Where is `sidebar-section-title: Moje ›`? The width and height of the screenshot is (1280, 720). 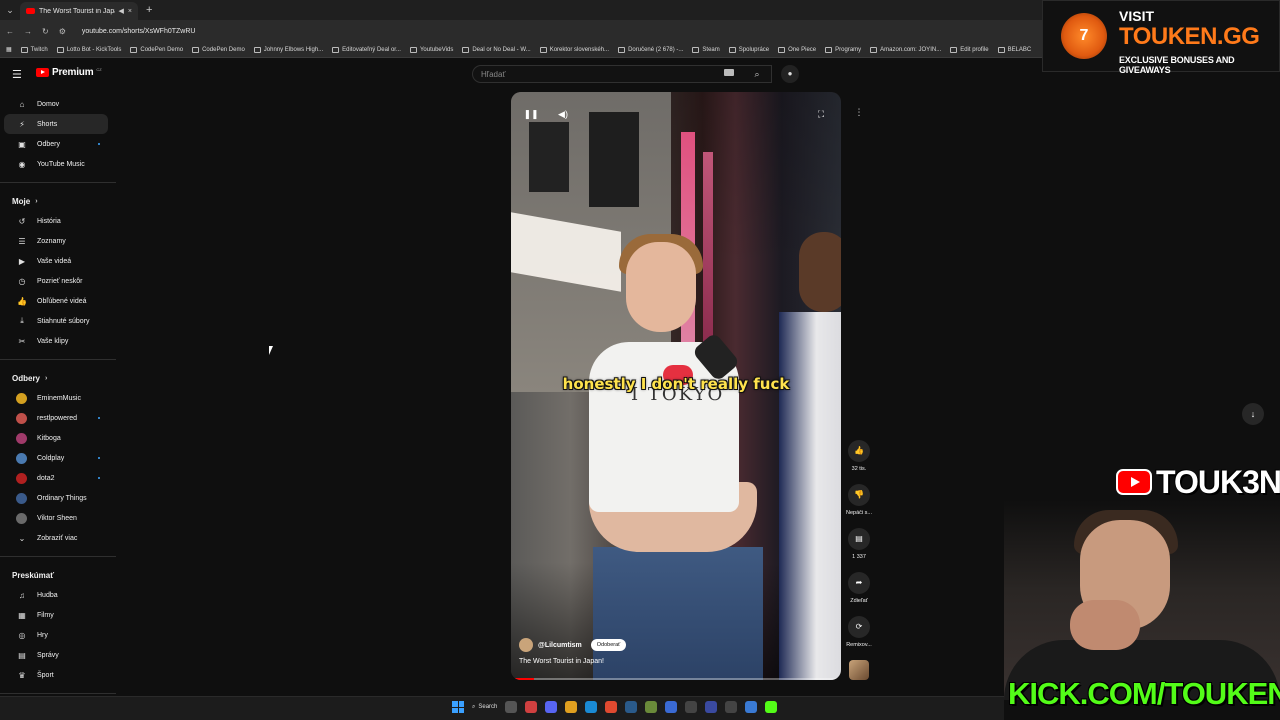 sidebar-section-title: Moje › is located at coordinates (58, 201).